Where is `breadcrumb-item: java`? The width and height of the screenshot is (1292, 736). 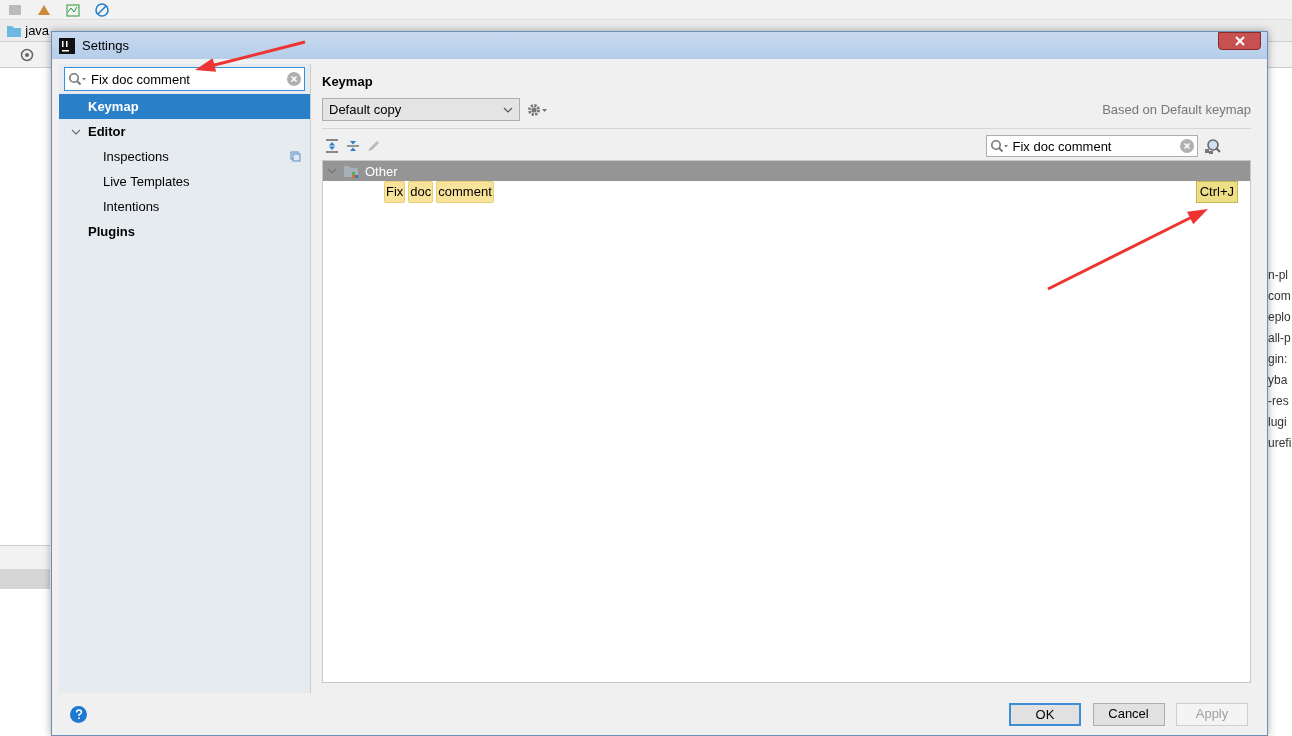 breadcrumb-item: java is located at coordinates (37, 30).